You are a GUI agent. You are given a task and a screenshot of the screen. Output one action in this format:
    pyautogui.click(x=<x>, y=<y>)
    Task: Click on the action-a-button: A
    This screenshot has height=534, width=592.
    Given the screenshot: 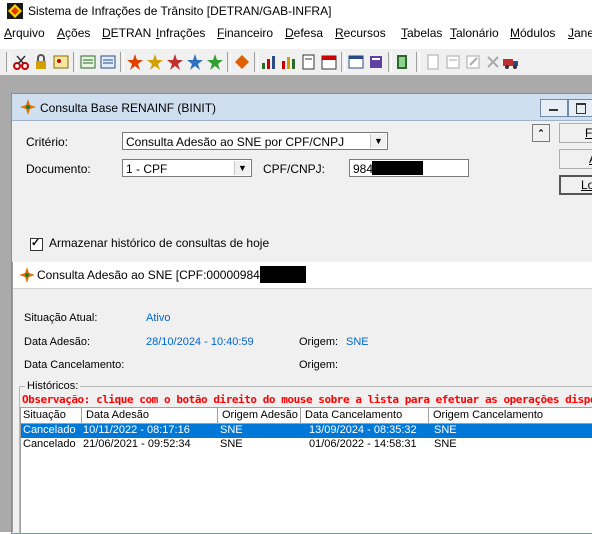 What is the action you would take?
    pyautogui.click(x=575, y=159)
    